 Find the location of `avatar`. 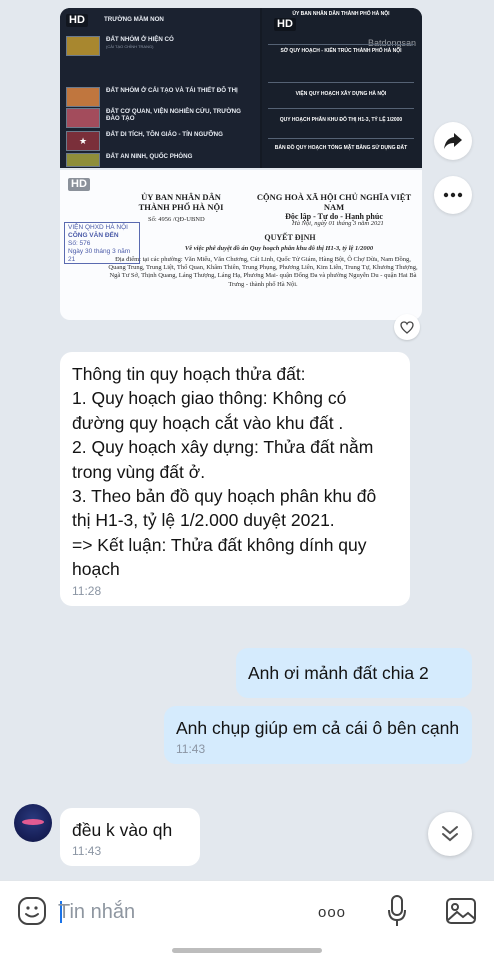

avatar is located at coordinates (33, 823).